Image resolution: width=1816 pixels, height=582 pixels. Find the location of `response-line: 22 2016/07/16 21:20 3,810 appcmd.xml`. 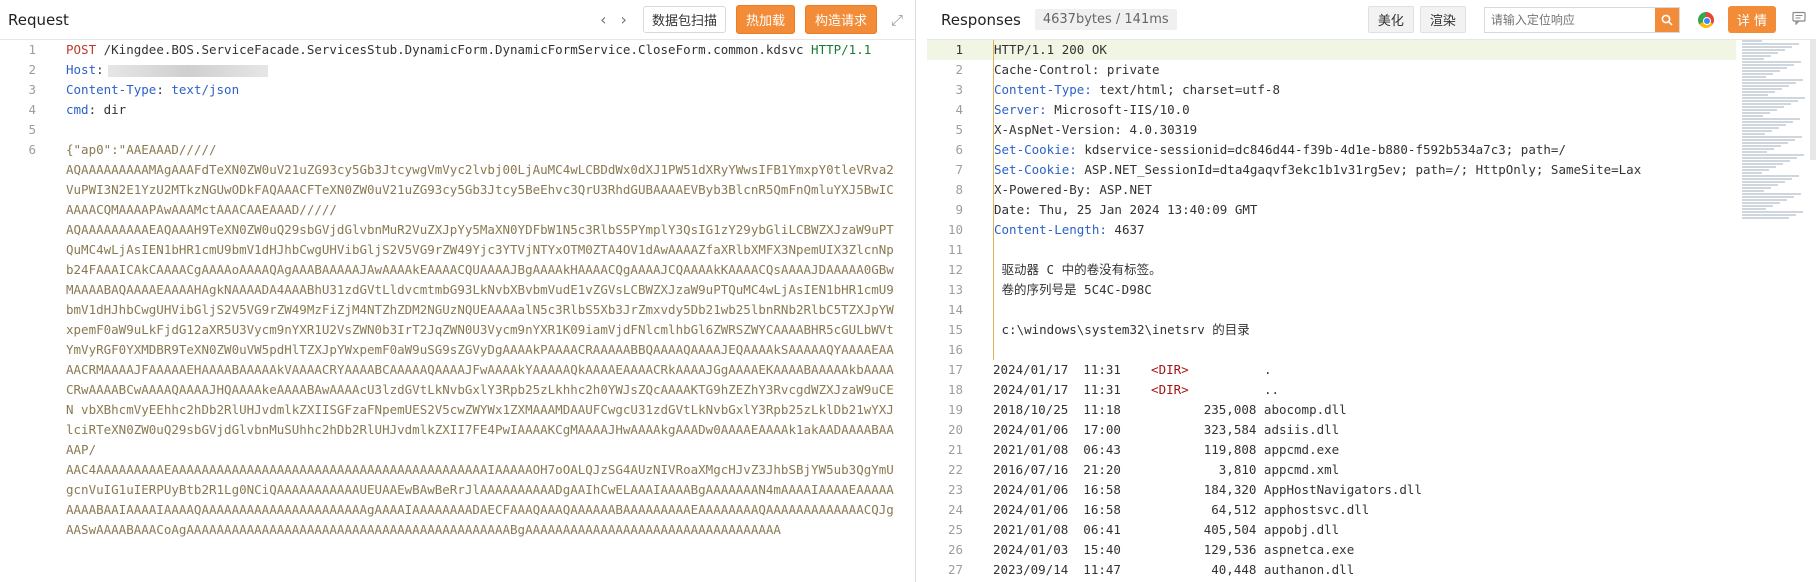

response-line: 22 2016/07/16 21:20 3,810 appcmd.xml is located at coordinates (1143, 469).